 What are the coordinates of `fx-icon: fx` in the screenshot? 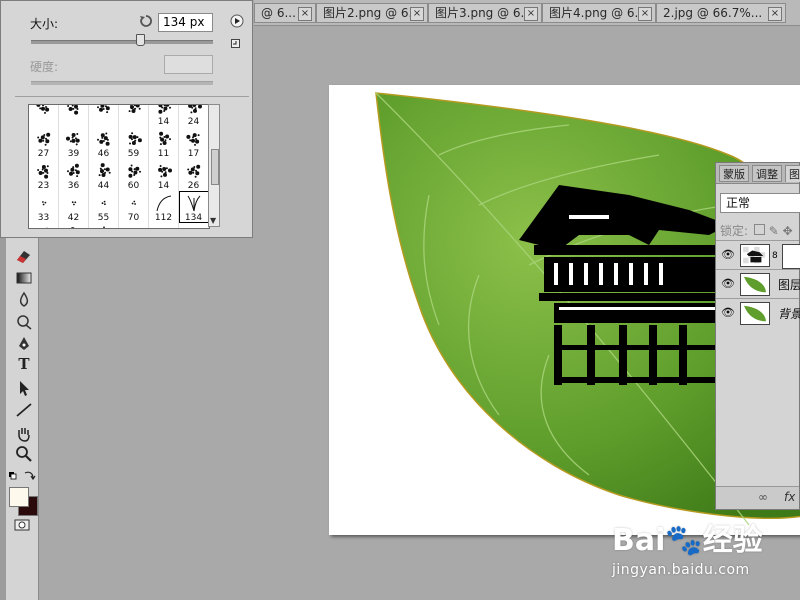 It's located at (789, 497).